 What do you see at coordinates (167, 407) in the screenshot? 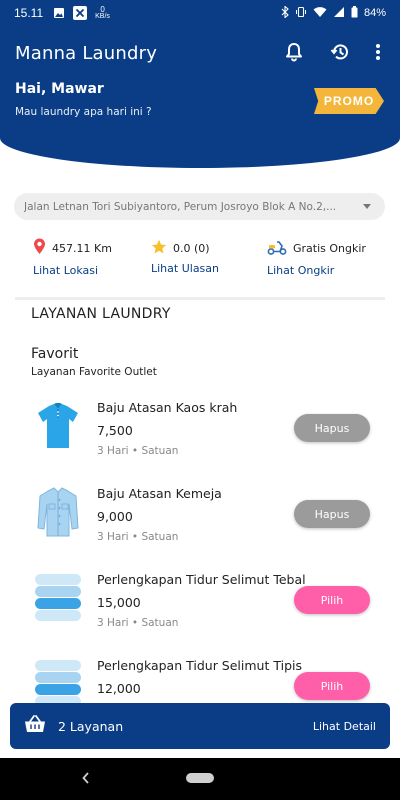
I see `item-name: Baju Atasan Kaos krah` at bounding box center [167, 407].